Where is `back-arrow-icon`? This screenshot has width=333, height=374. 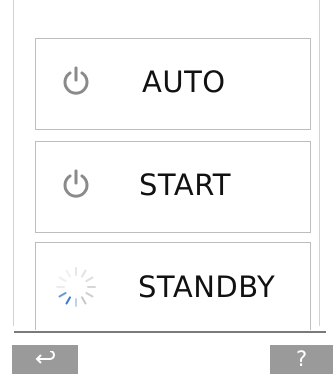
back-arrow-icon is located at coordinates (45, 357).